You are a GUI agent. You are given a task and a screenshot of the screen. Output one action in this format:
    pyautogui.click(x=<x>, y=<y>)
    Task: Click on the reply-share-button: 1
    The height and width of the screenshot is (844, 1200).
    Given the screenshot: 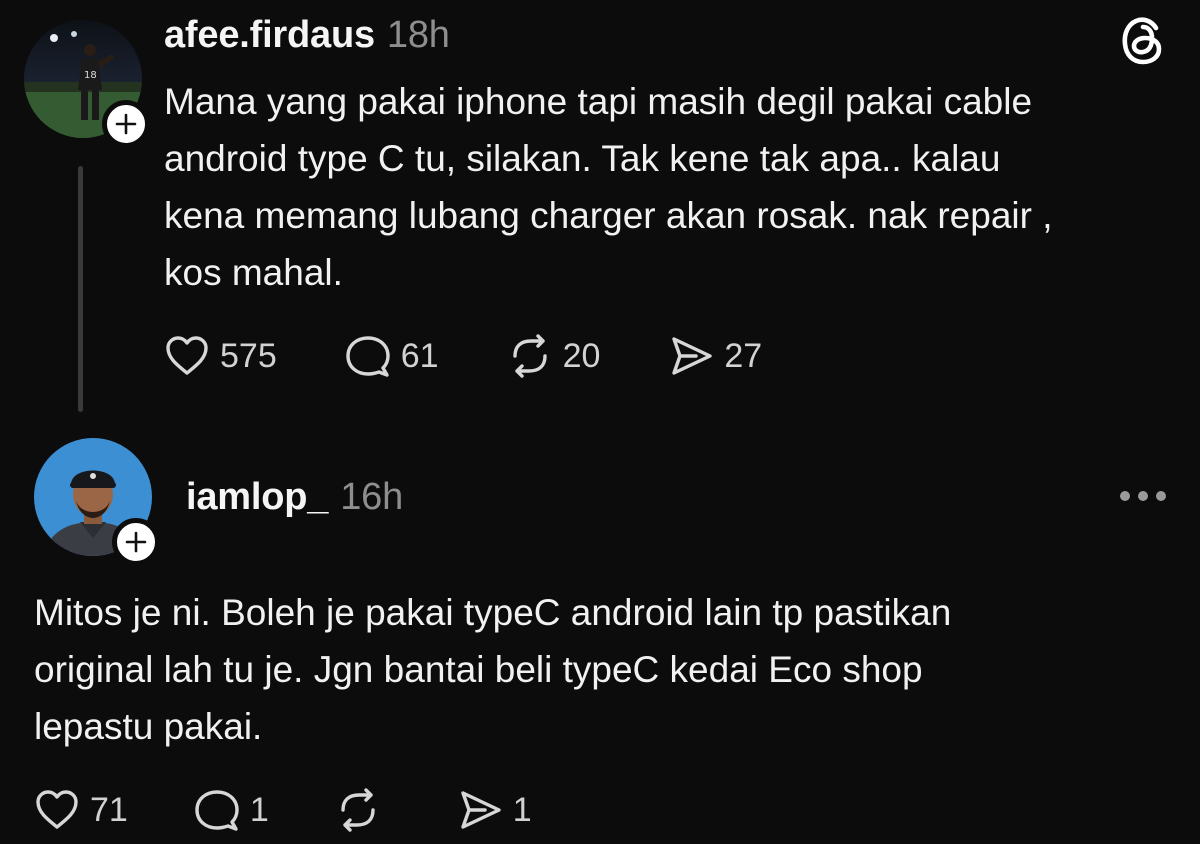 What is the action you would take?
    pyautogui.click(x=494, y=810)
    